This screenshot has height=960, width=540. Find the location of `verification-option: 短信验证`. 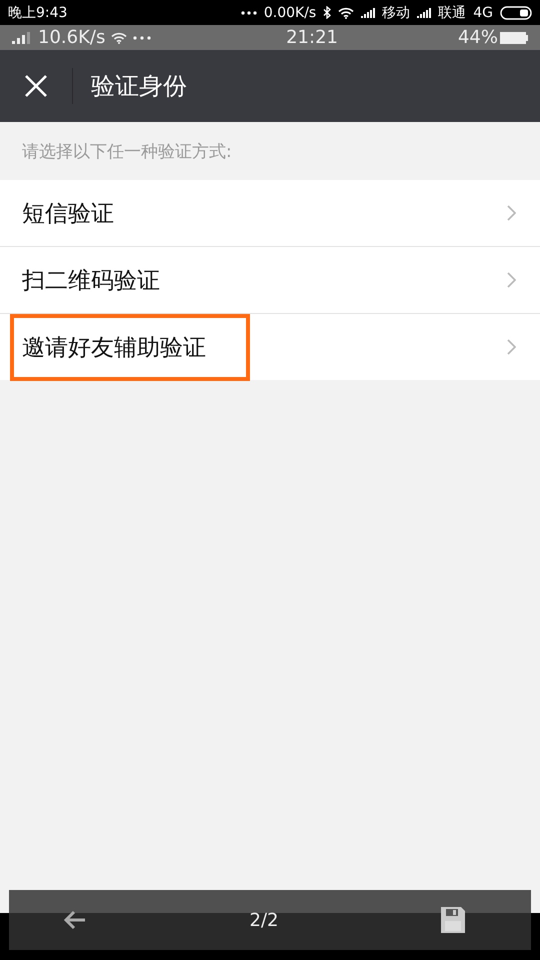

verification-option: 短信验证 is located at coordinates (270, 213).